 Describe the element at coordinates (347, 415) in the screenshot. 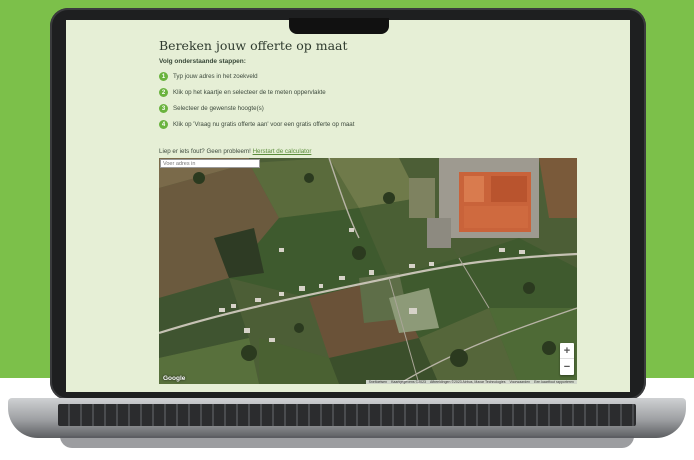

I see `laptop-keyboard` at that location.